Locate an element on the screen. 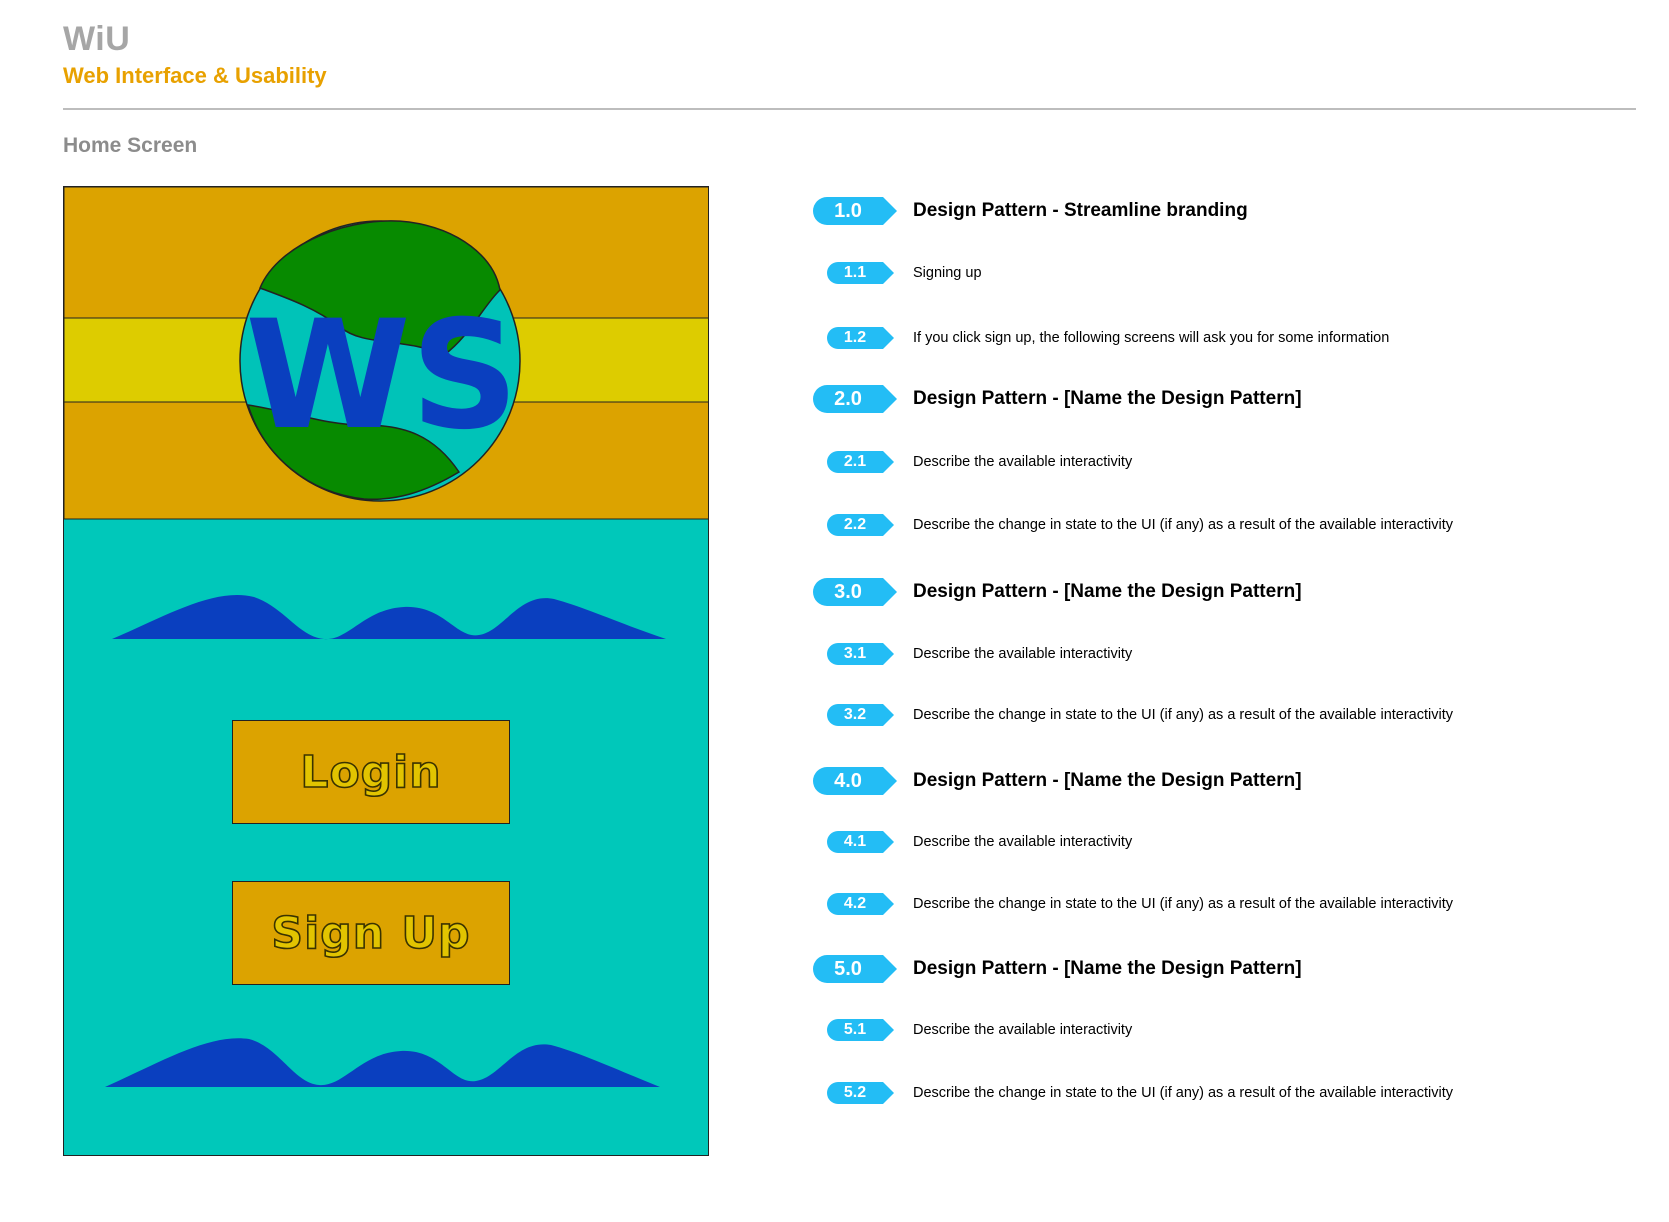 This screenshot has width=1669, height=1222. annotation-row: 4.1 Describe the available interactivity is located at coordinates (972, 842).